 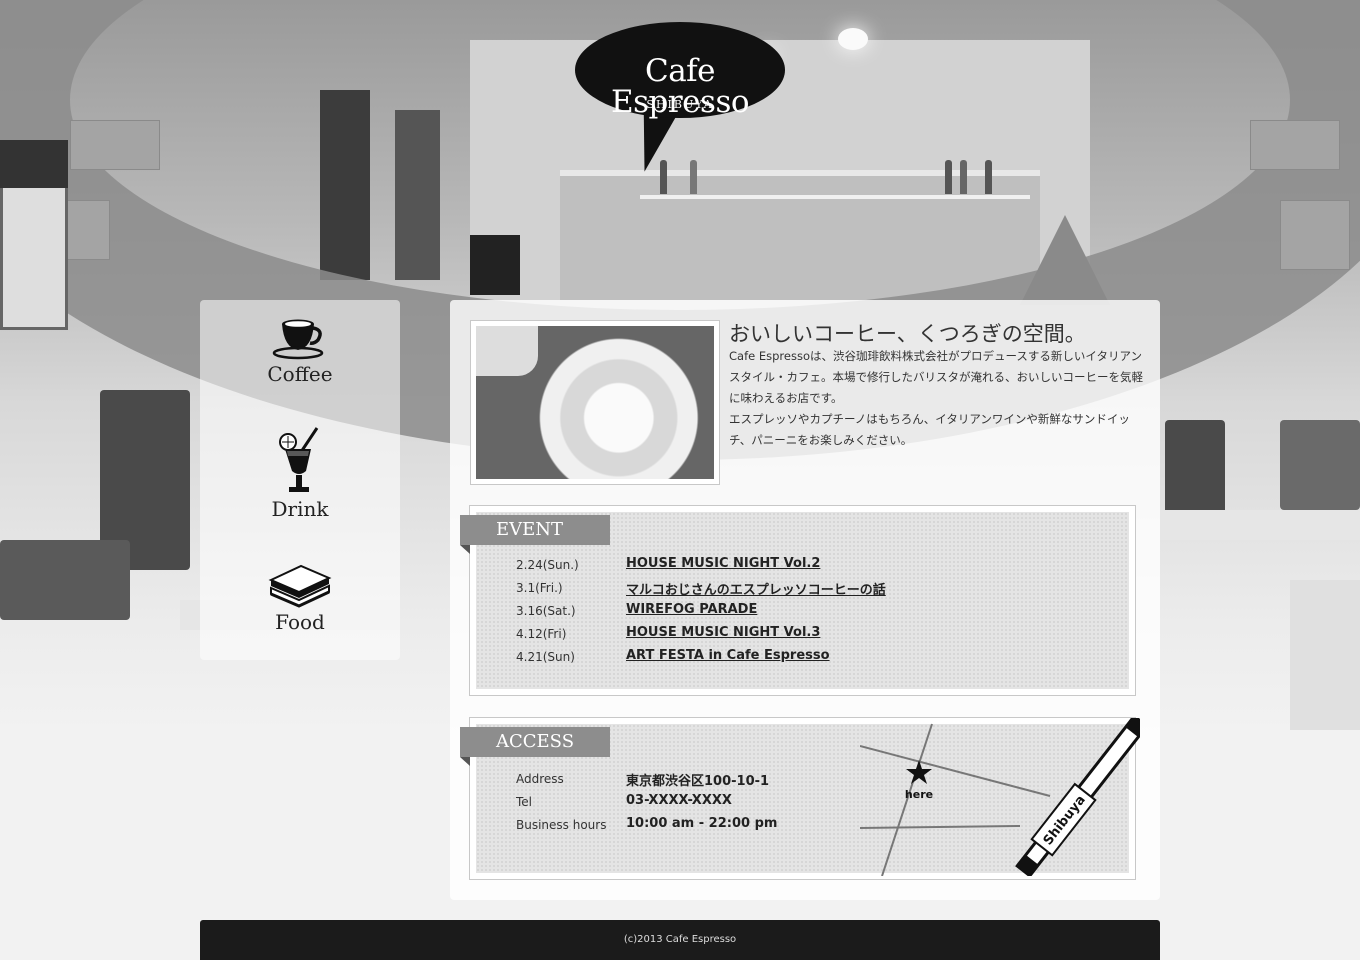 What do you see at coordinates (300, 509) in the screenshot?
I see `nav-label-drink: Drink` at bounding box center [300, 509].